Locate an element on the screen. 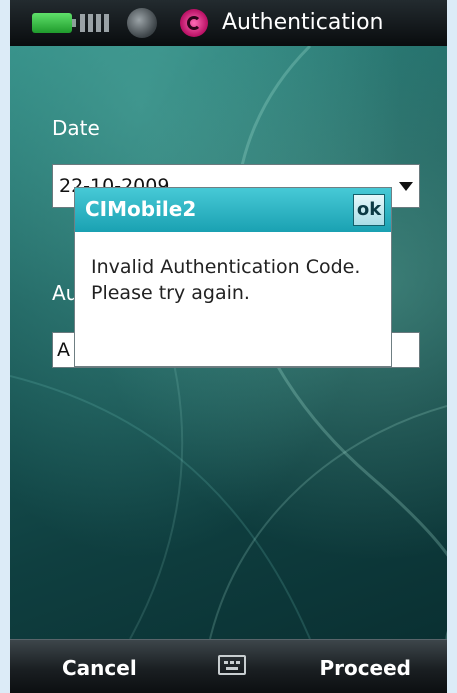 This screenshot has height=693, width=457. date-label: Date is located at coordinates (76, 128).